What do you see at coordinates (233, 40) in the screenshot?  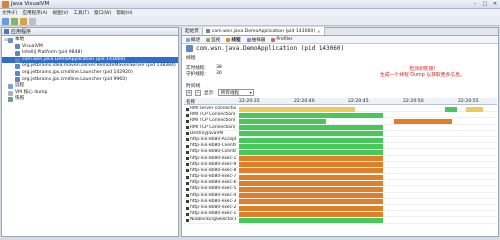 I see `subtab-threads: 线程` at bounding box center [233, 40].